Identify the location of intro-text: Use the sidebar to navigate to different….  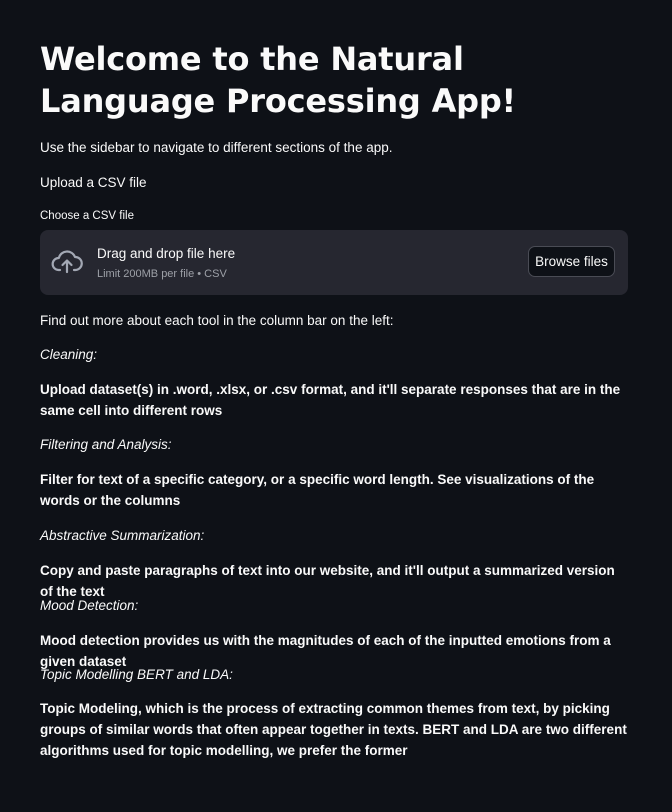
(216, 147).